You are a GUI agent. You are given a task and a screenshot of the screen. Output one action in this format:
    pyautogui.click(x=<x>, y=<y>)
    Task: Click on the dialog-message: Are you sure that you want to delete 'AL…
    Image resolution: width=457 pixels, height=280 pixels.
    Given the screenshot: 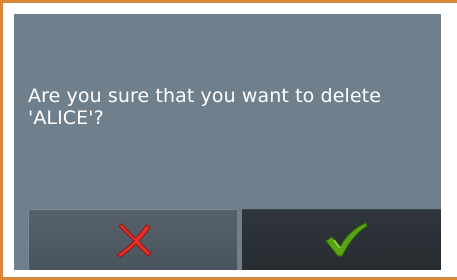 What is the action you would take?
    pyautogui.click(x=204, y=107)
    